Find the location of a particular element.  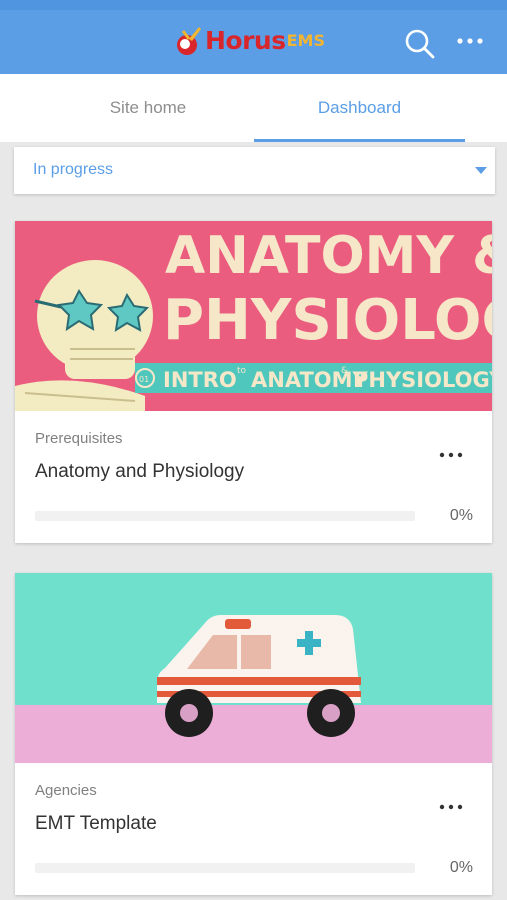

app-logo: Horus EMS is located at coordinates (250, 40).